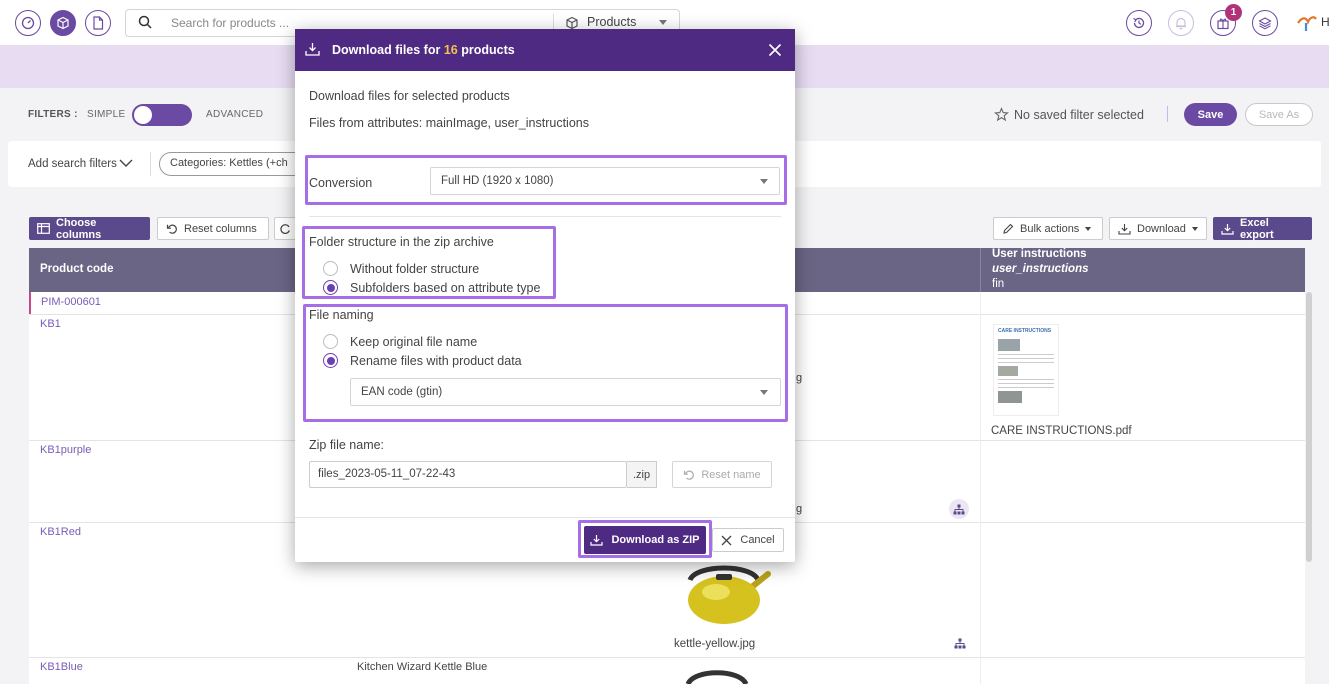 This screenshot has width=1329, height=684. What do you see at coordinates (79, 228) in the screenshot?
I see `choose-columns-label: Choose columns` at bounding box center [79, 228].